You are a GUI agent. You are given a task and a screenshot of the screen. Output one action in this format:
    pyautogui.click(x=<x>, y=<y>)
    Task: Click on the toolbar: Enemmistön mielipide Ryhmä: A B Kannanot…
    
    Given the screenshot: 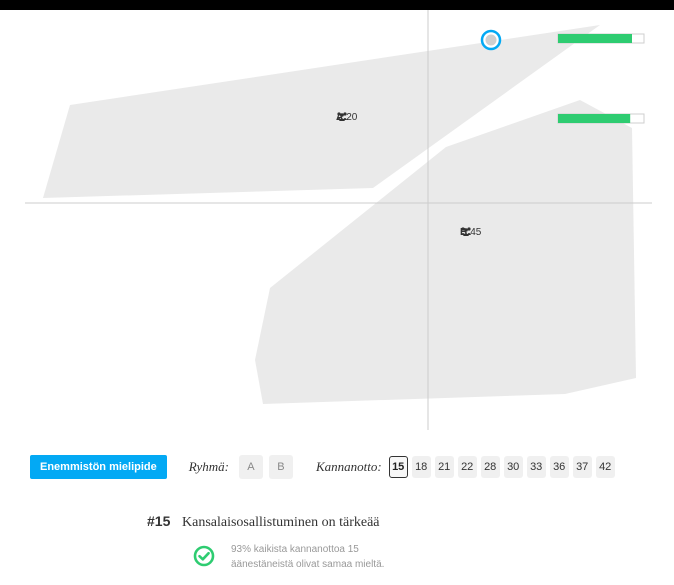 What is the action you would take?
    pyautogui.click(x=324, y=467)
    